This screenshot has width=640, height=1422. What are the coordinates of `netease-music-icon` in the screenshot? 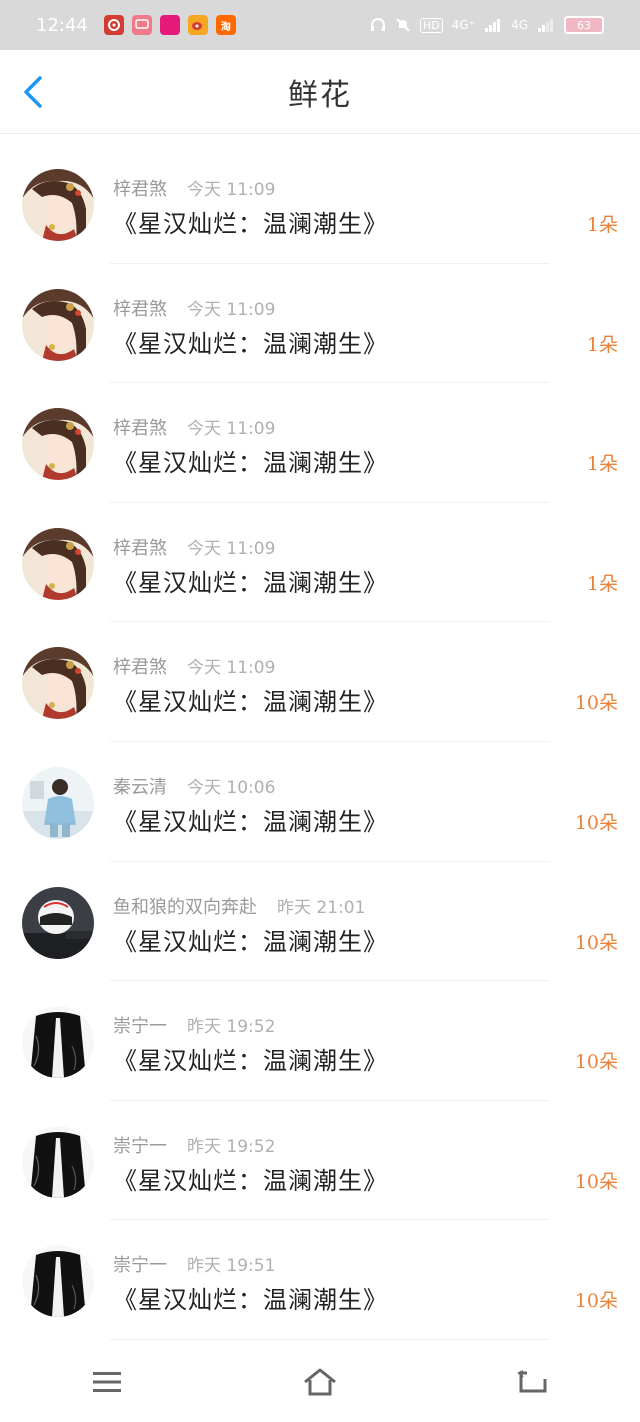 It's located at (113, 25).